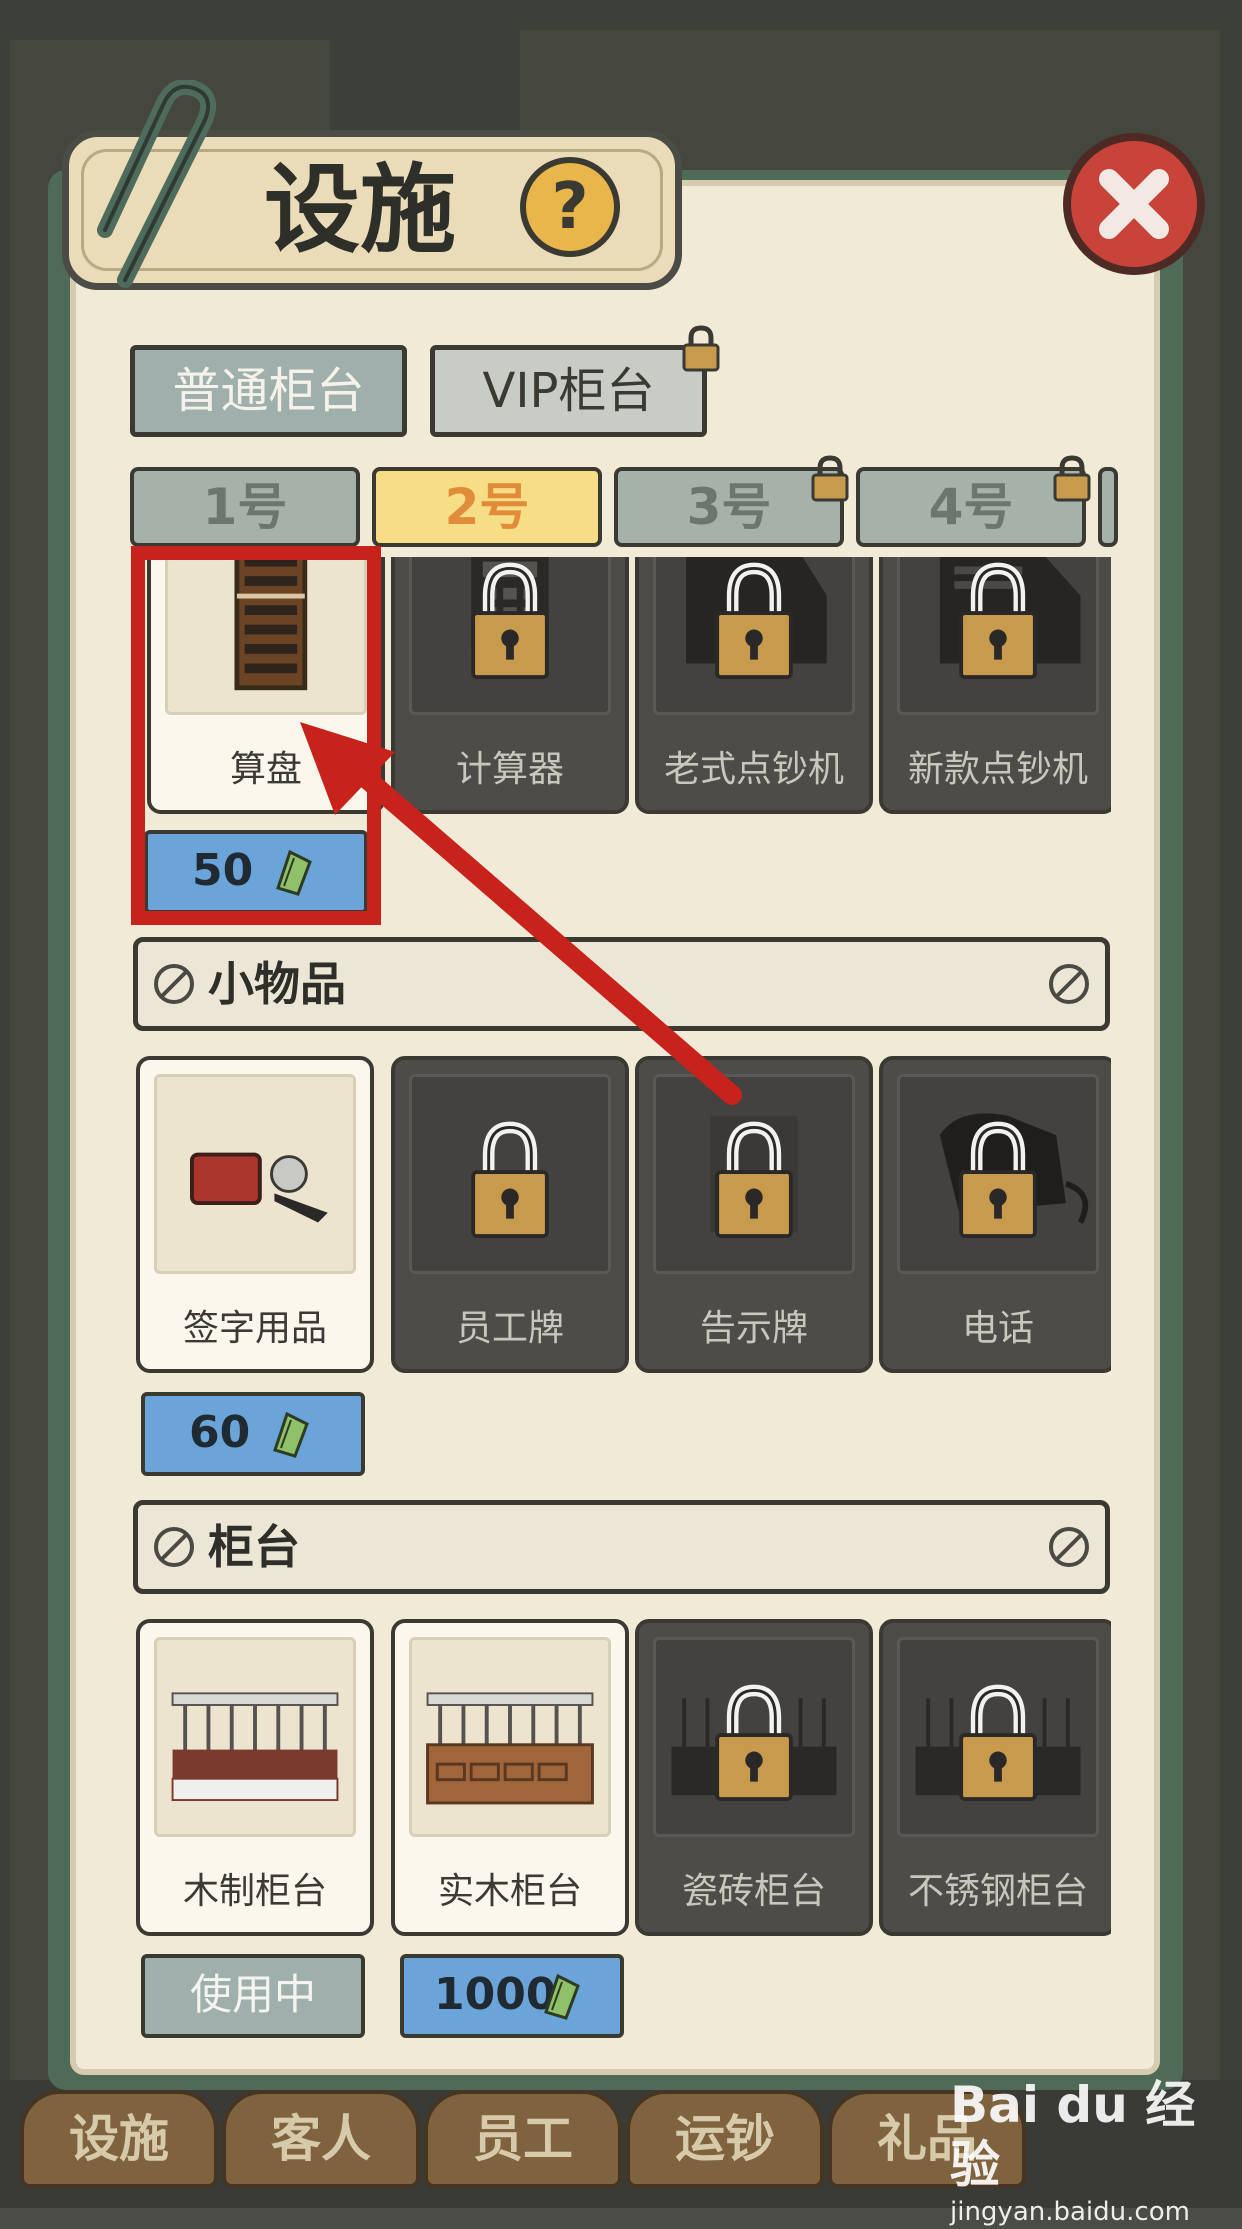  Describe the element at coordinates (1010, 618) in the screenshot. I see `new-money-counter-icon` at that location.